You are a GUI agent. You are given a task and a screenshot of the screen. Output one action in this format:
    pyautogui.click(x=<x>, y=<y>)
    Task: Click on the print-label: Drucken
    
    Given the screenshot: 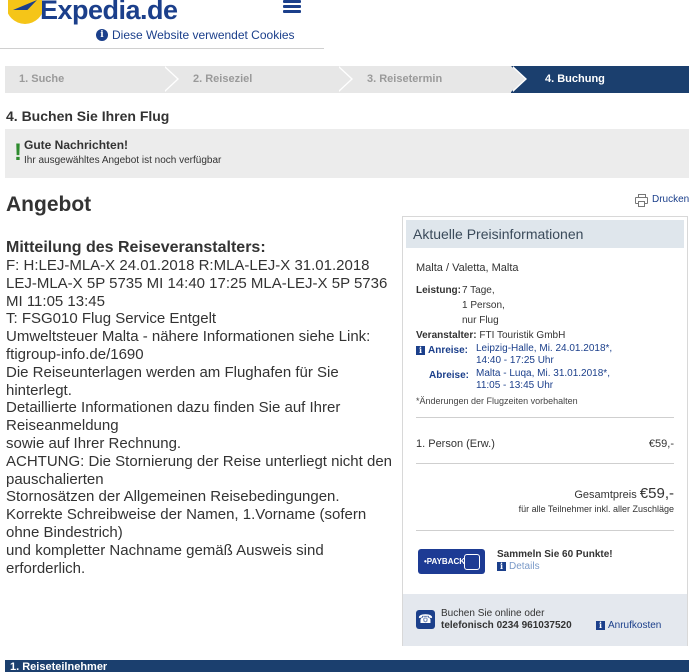 What is the action you would take?
    pyautogui.click(x=670, y=199)
    